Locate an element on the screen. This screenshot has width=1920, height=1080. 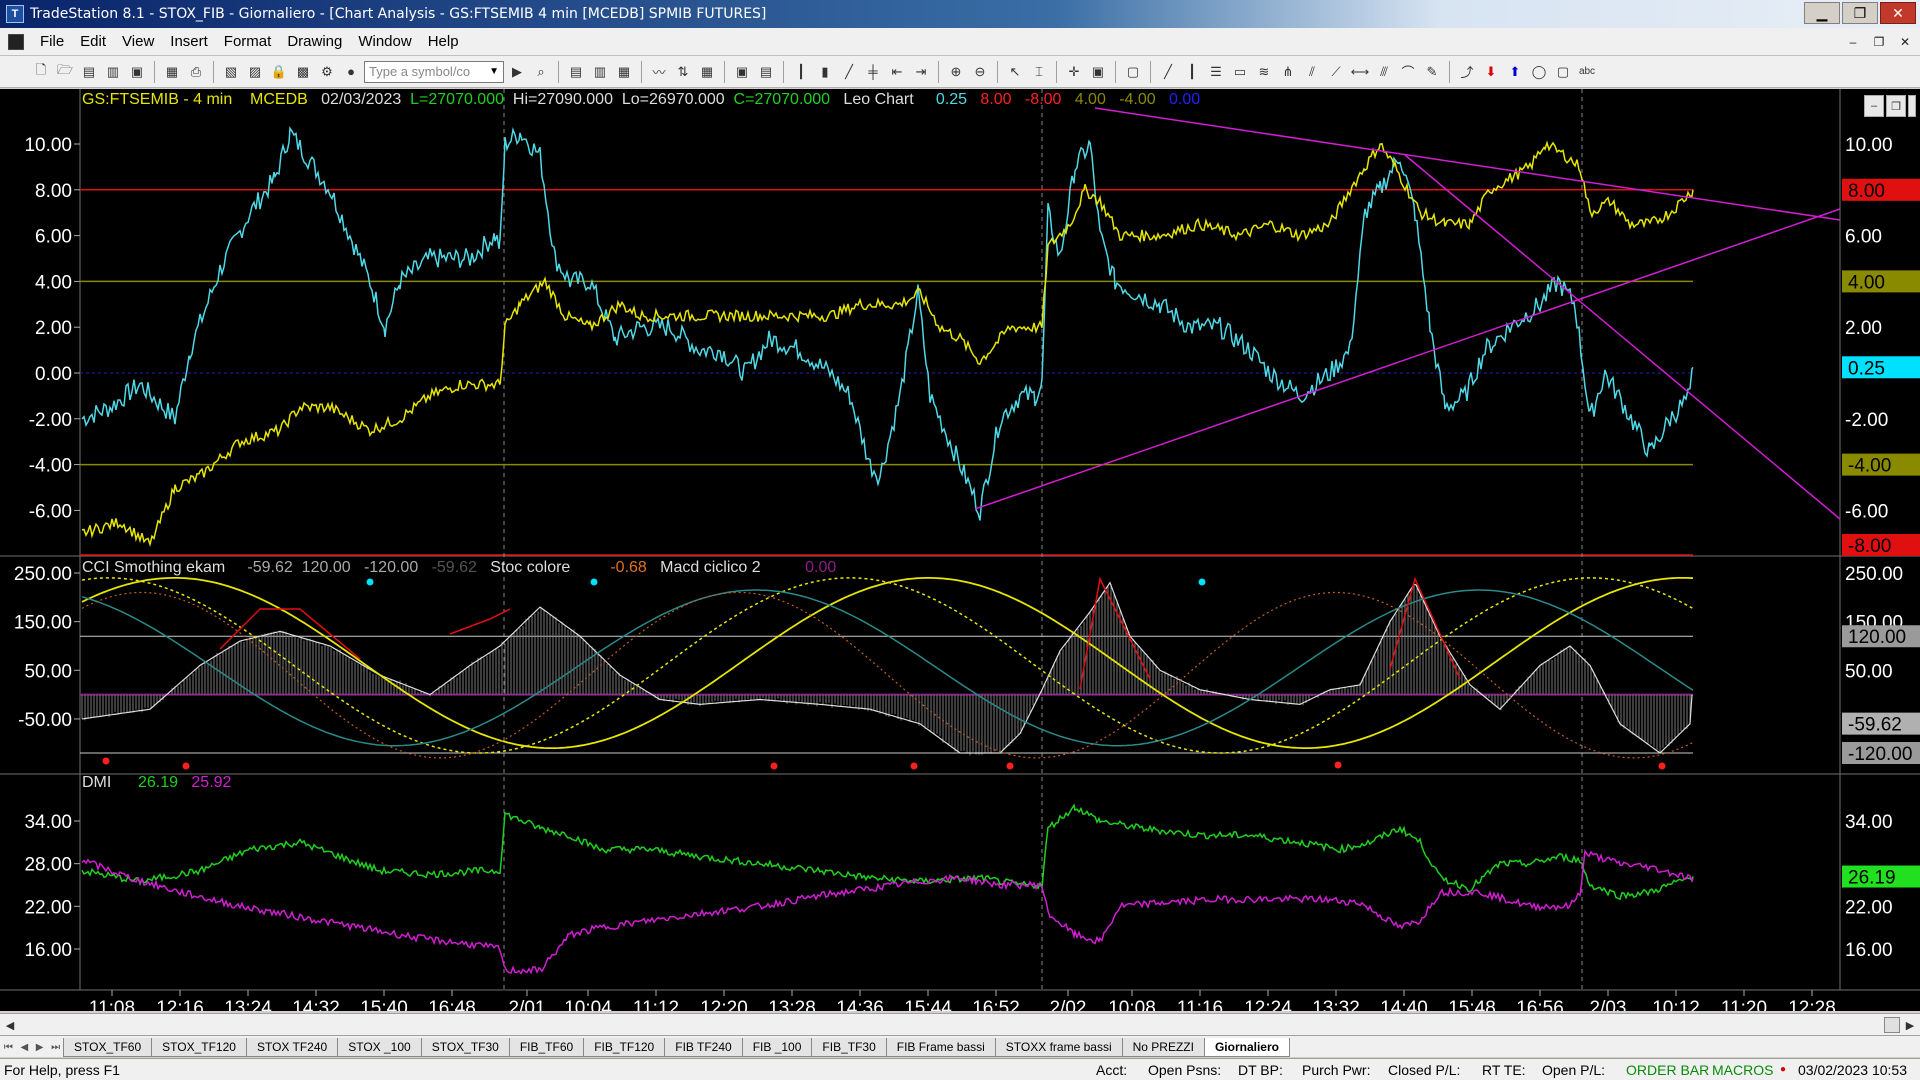
tab-fib-100: FIB _100 is located at coordinates (777, 1047).